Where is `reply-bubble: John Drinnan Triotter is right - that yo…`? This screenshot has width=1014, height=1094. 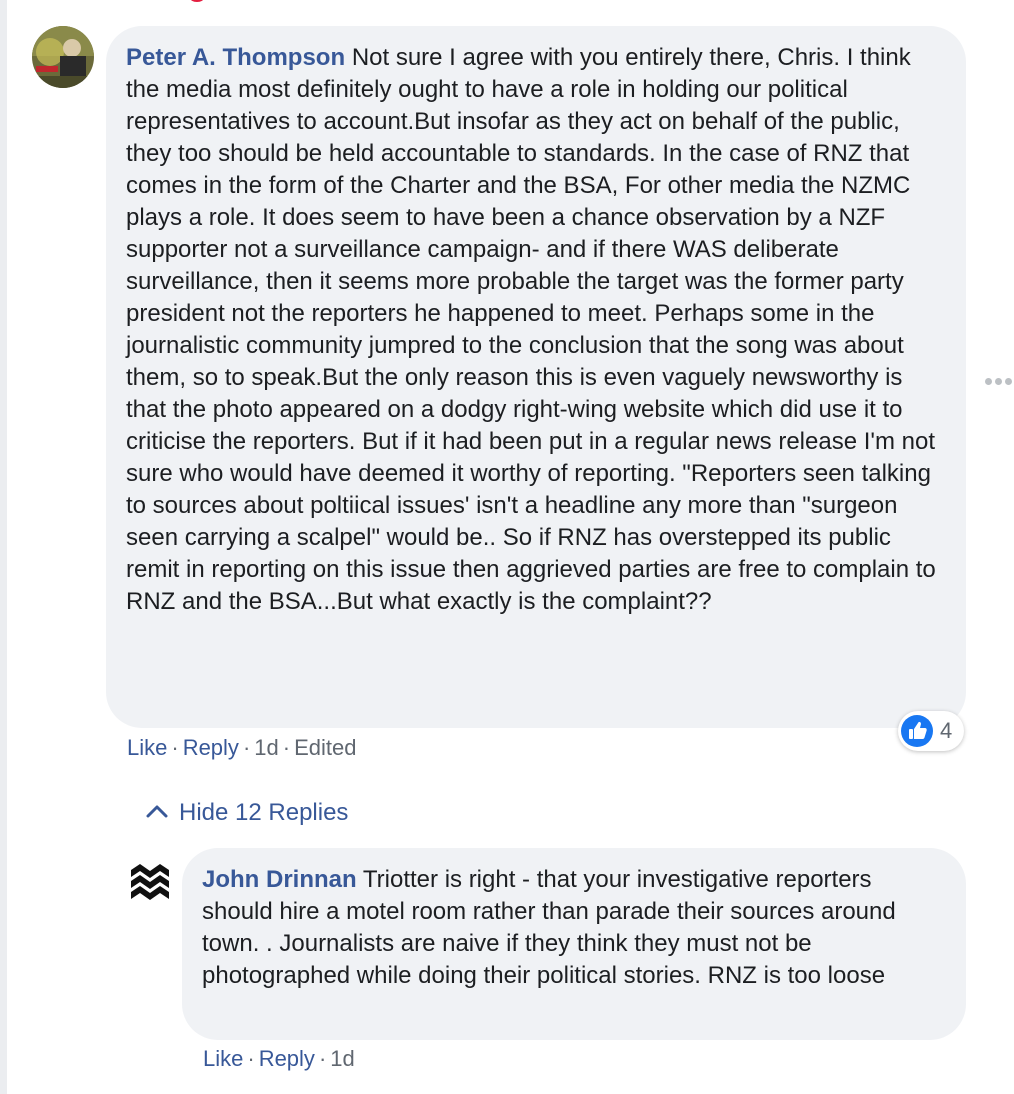 reply-bubble: John Drinnan Triotter is right - that yo… is located at coordinates (574, 944).